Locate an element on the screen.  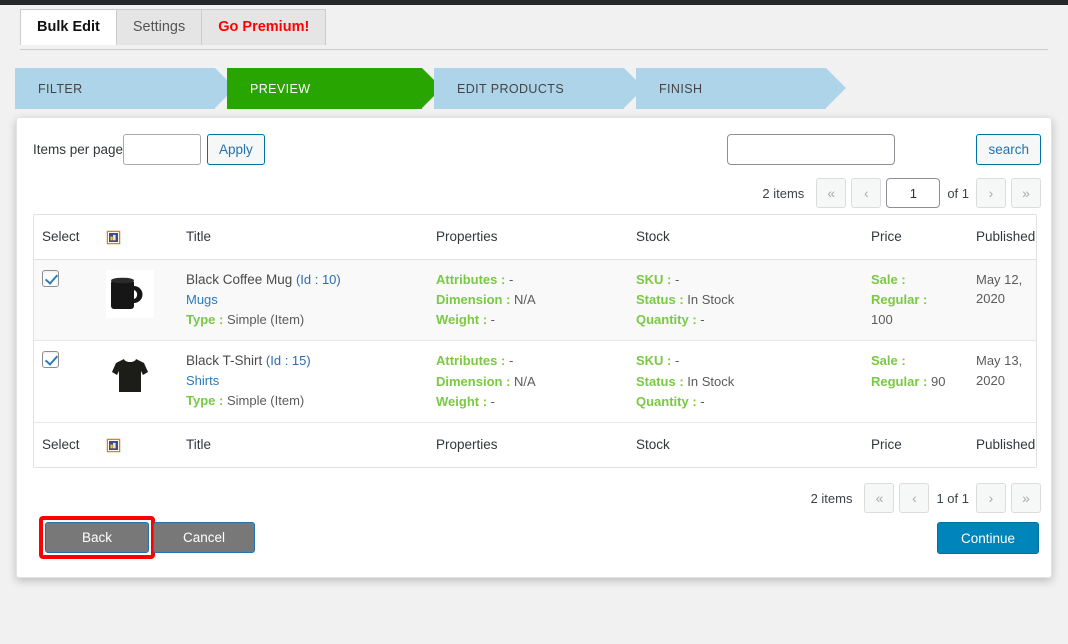
search-button: search is located at coordinates (1008, 149).